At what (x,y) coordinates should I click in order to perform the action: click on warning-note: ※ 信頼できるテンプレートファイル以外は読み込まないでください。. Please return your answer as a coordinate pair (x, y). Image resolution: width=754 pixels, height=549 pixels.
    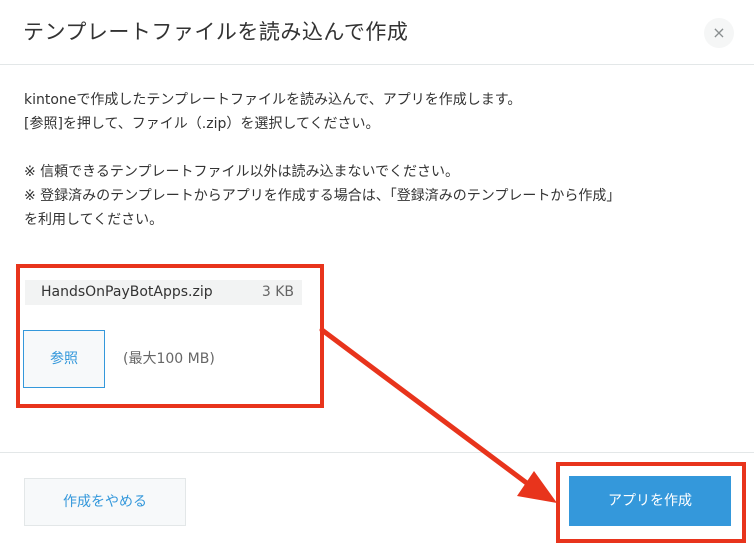
    Looking at the image, I should click on (242, 172).